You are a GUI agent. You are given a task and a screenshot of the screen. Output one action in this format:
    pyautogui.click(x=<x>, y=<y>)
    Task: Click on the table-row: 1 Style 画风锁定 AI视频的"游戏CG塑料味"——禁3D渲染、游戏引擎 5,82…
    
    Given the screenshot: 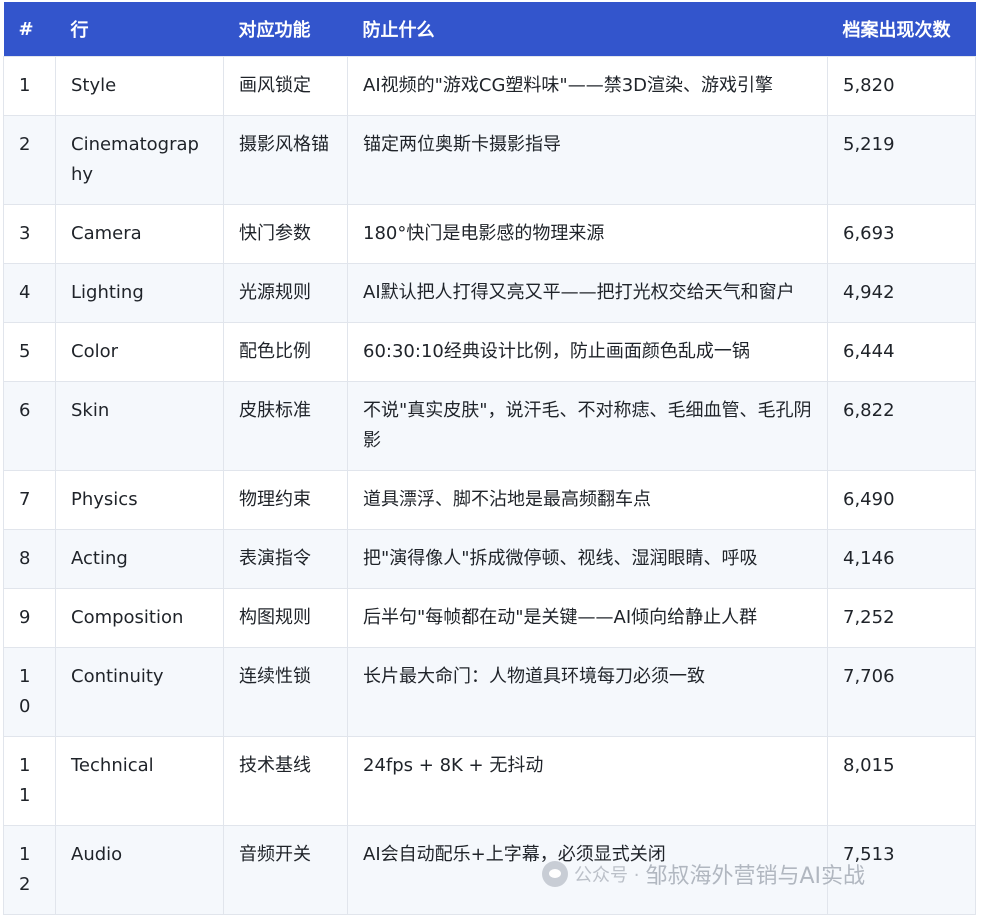 What is the action you would take?
    pyautogui.click(x=489, y=86)
    